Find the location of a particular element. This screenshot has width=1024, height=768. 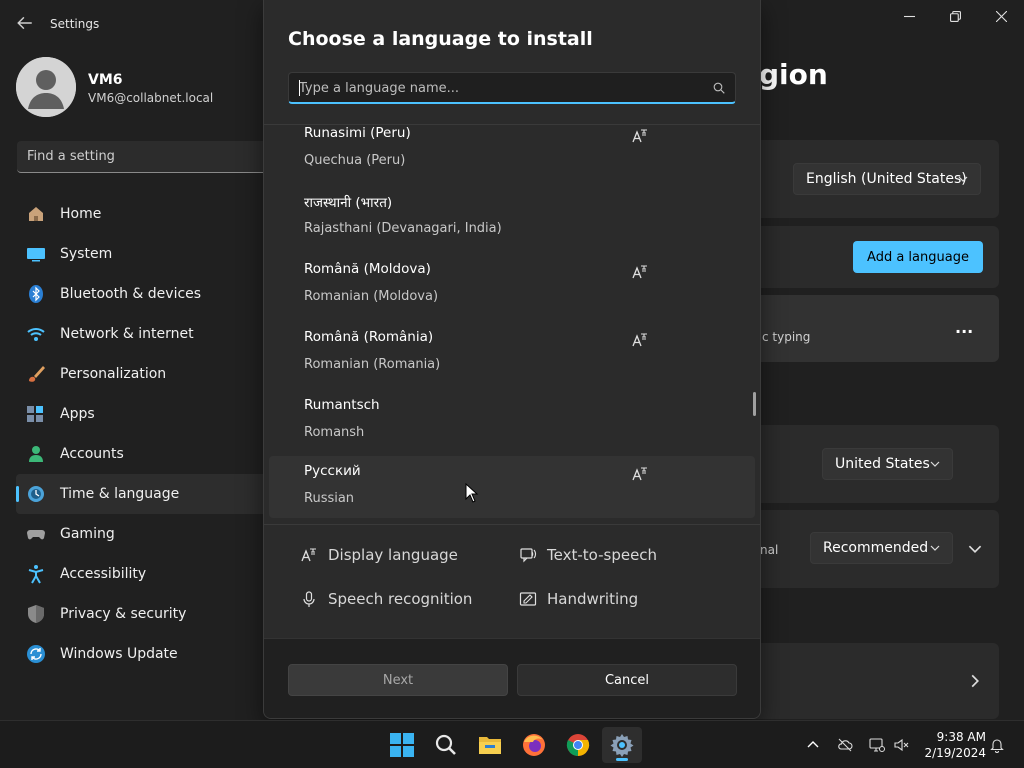

avatar is located at coordinates (46, 87).